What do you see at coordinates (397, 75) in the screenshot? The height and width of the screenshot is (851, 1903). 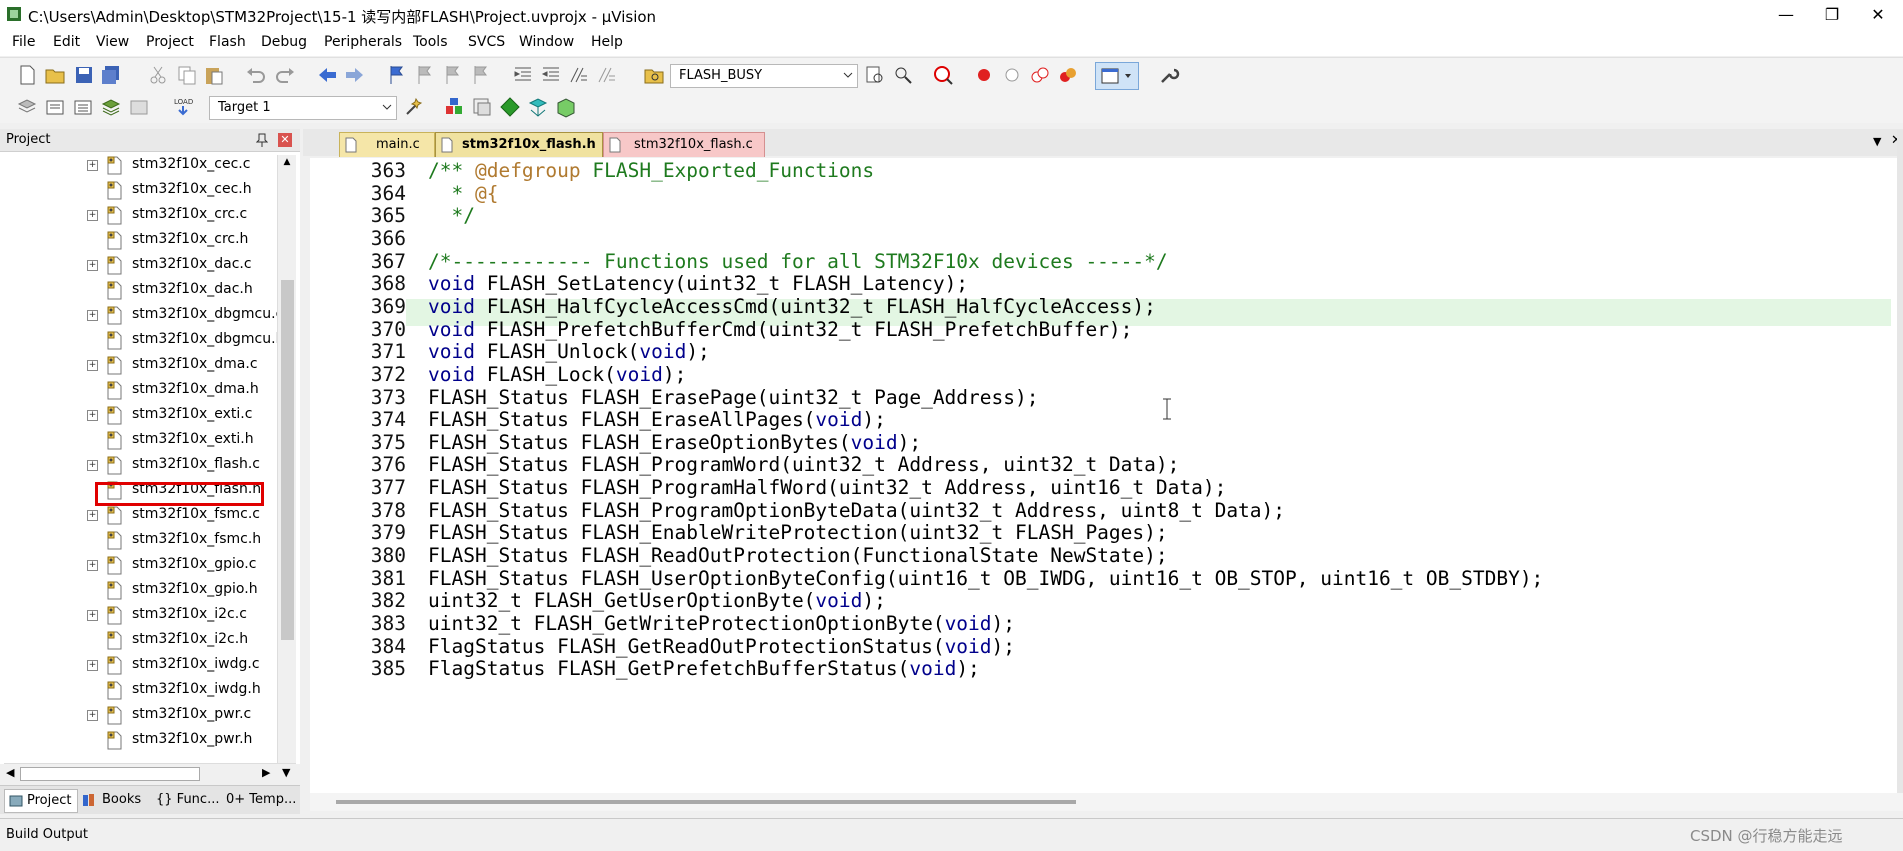 I see `bookmark-icon` at bounding box center [397, 75].